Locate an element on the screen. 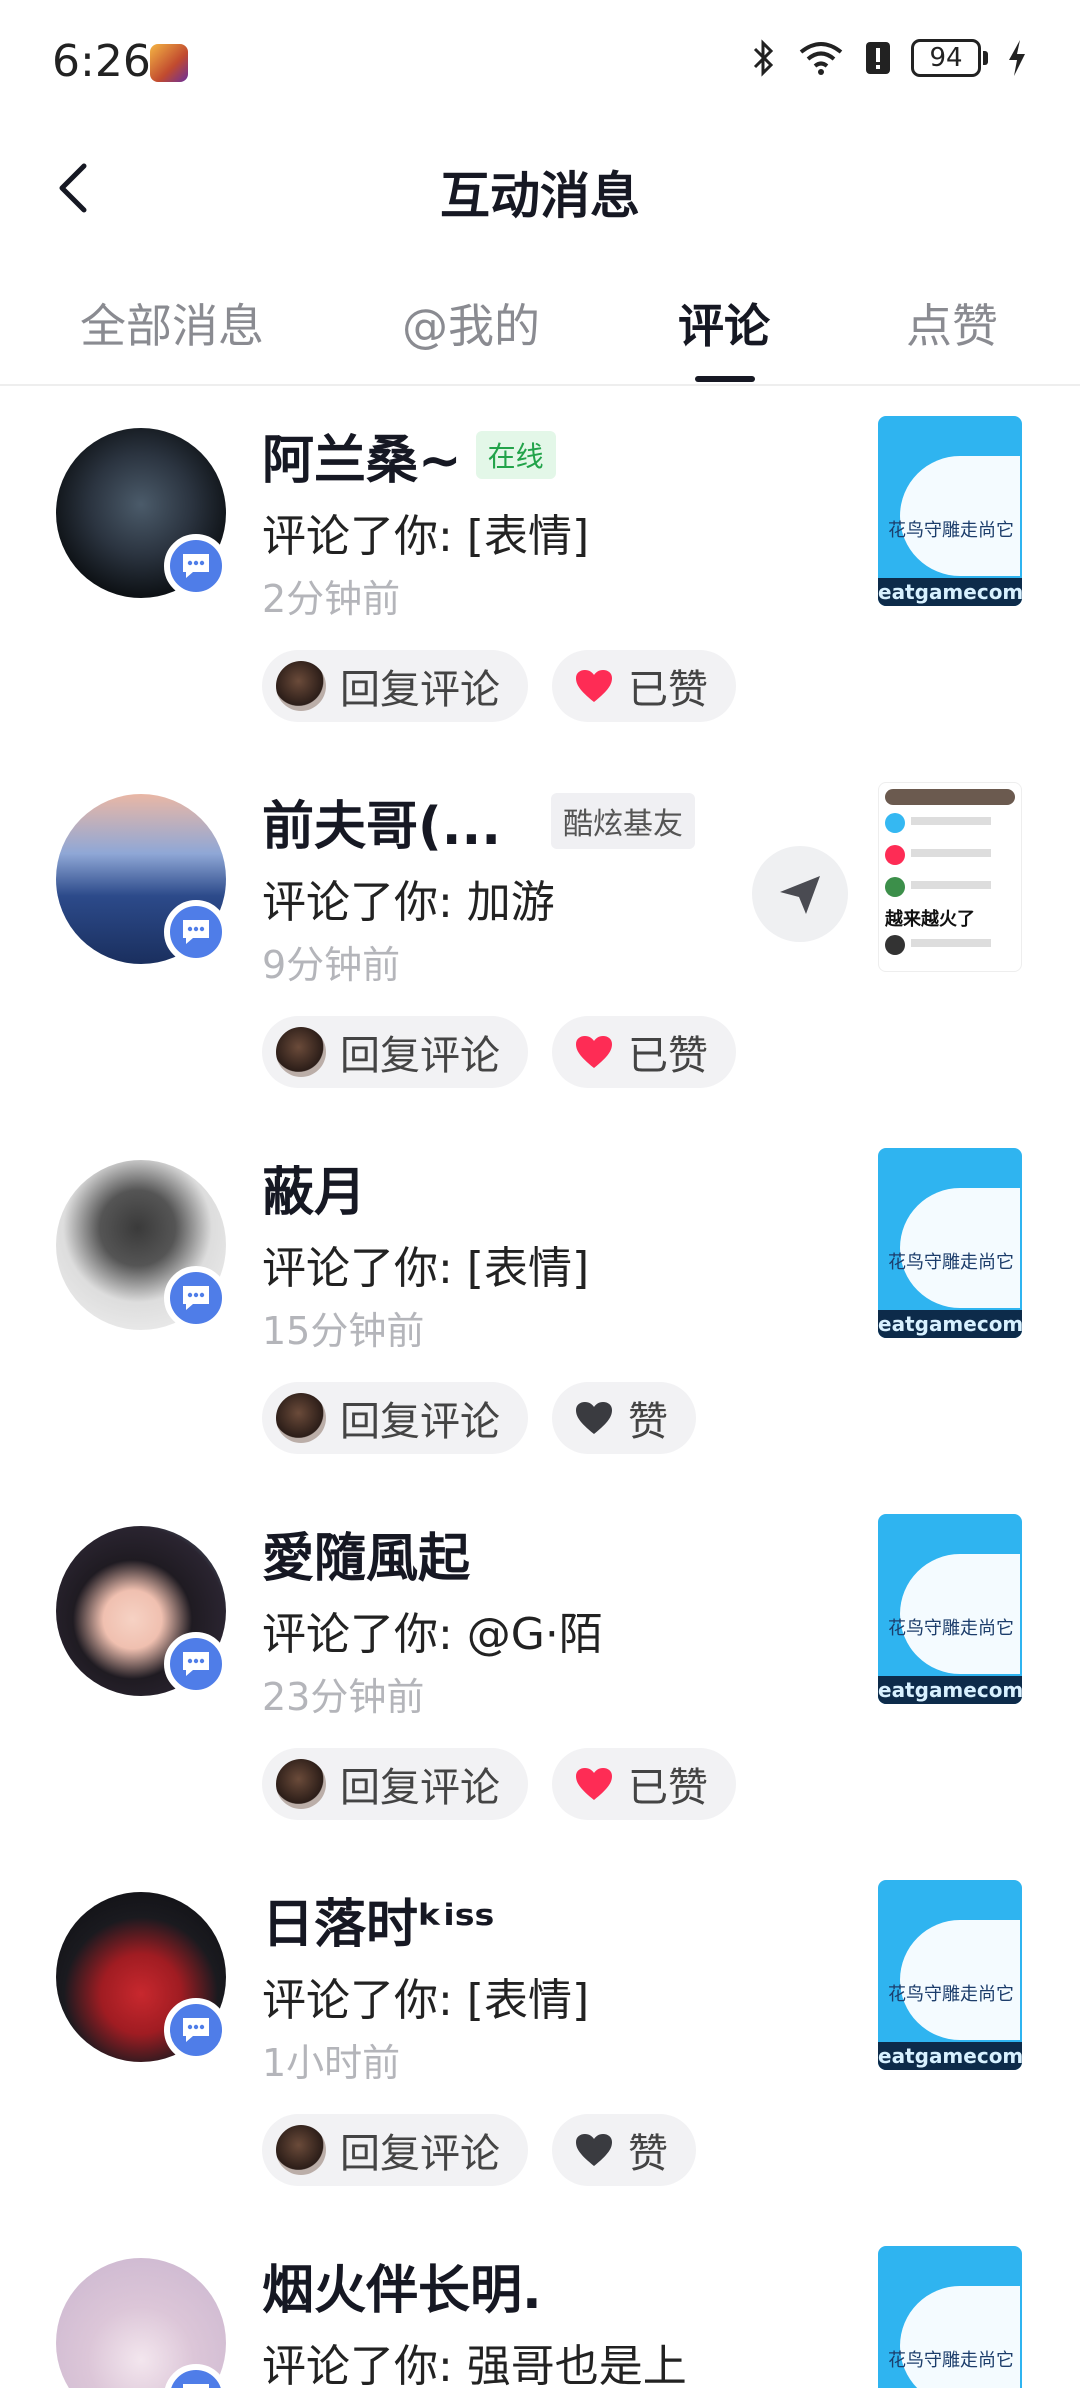 Image resolution: width=1080 pixels, height=2388 pixels. share-send-button is located at coordinates (800, 894).